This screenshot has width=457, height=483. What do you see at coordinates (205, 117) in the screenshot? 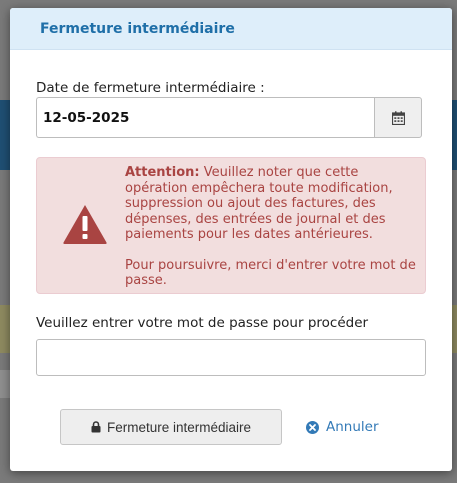
I see `date-input` at bounding box center [205, 117].